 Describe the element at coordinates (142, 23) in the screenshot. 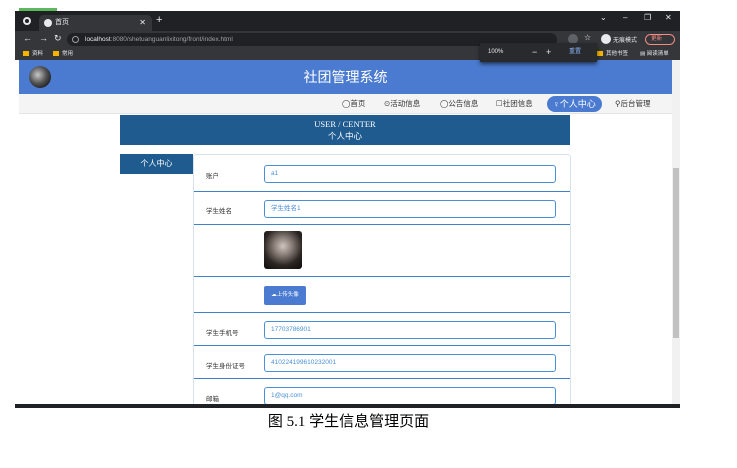

I see `close-tab-icon: ✕` at that location.